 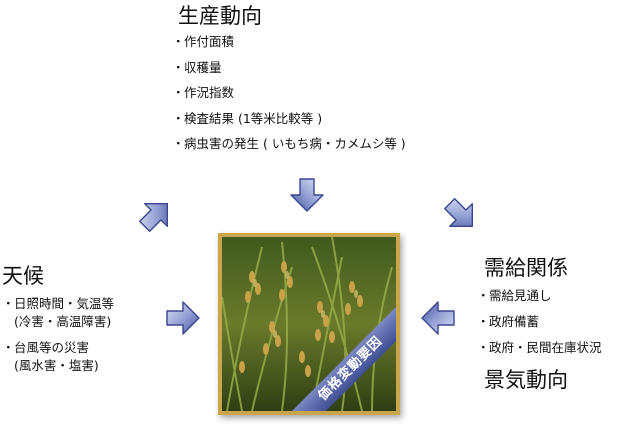 What do you see at coordinates (156, 215) in the screenshot?
I see `arrow-up-right-icon` at bounding box center [156, 215].